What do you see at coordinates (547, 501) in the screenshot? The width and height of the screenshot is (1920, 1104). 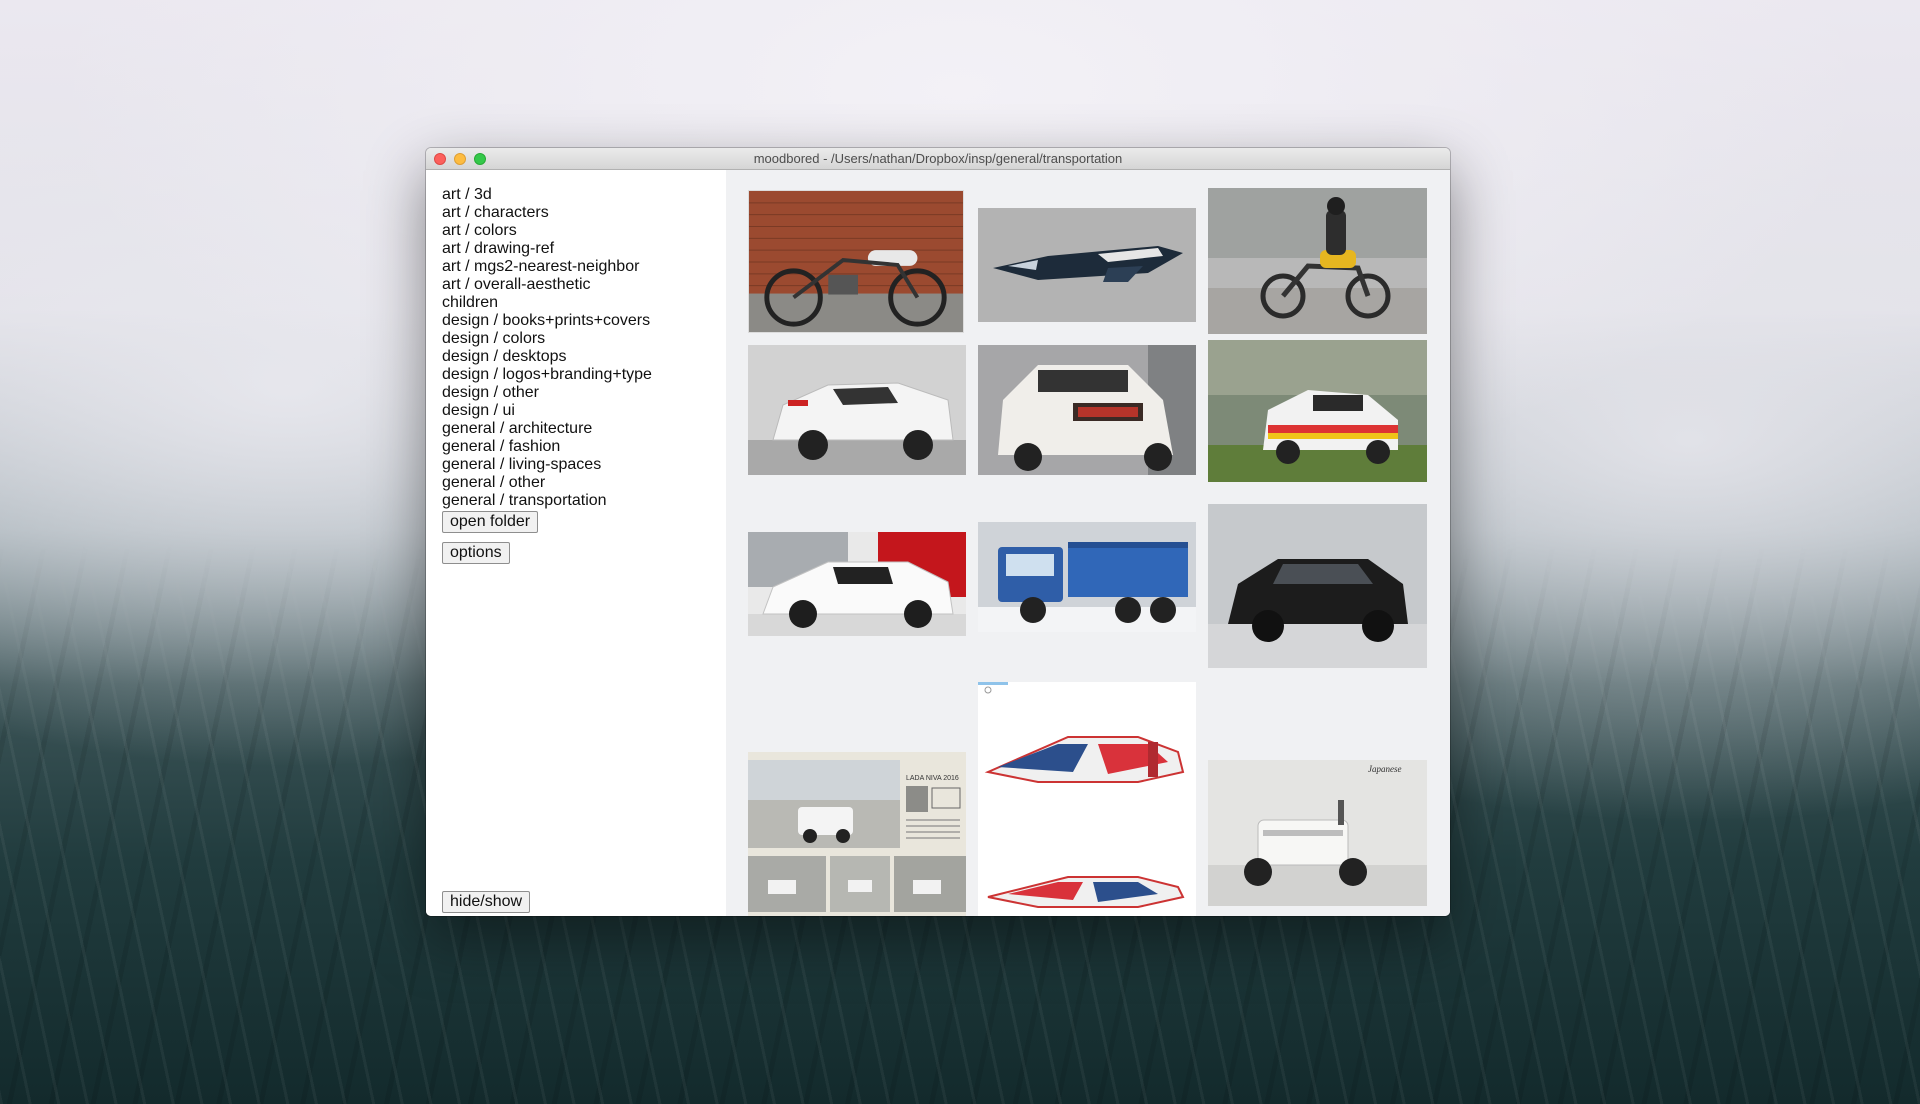 I see `folder-item-general-transportation: general / transportation` at bounding box center [547, 501].